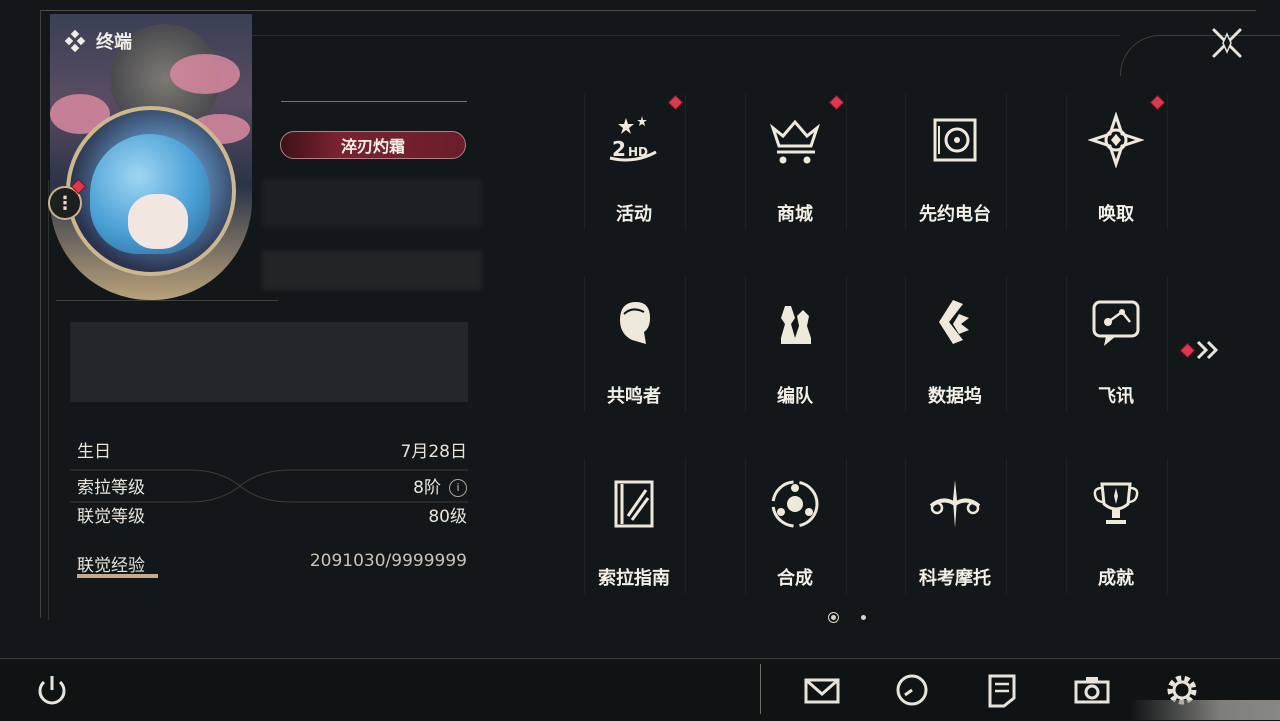  What do you see at coordinates (795, 578) in the screenshot?
I see `tile-label: 合成` at bounding box center [795, 578].